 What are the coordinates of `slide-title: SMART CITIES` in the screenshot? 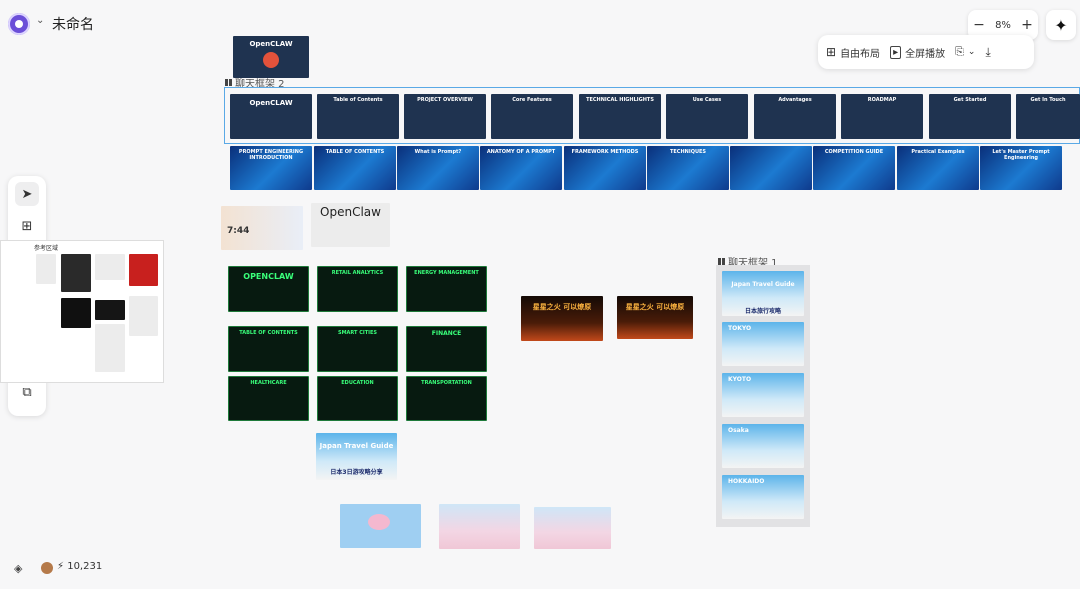 It's located at (357, 333).